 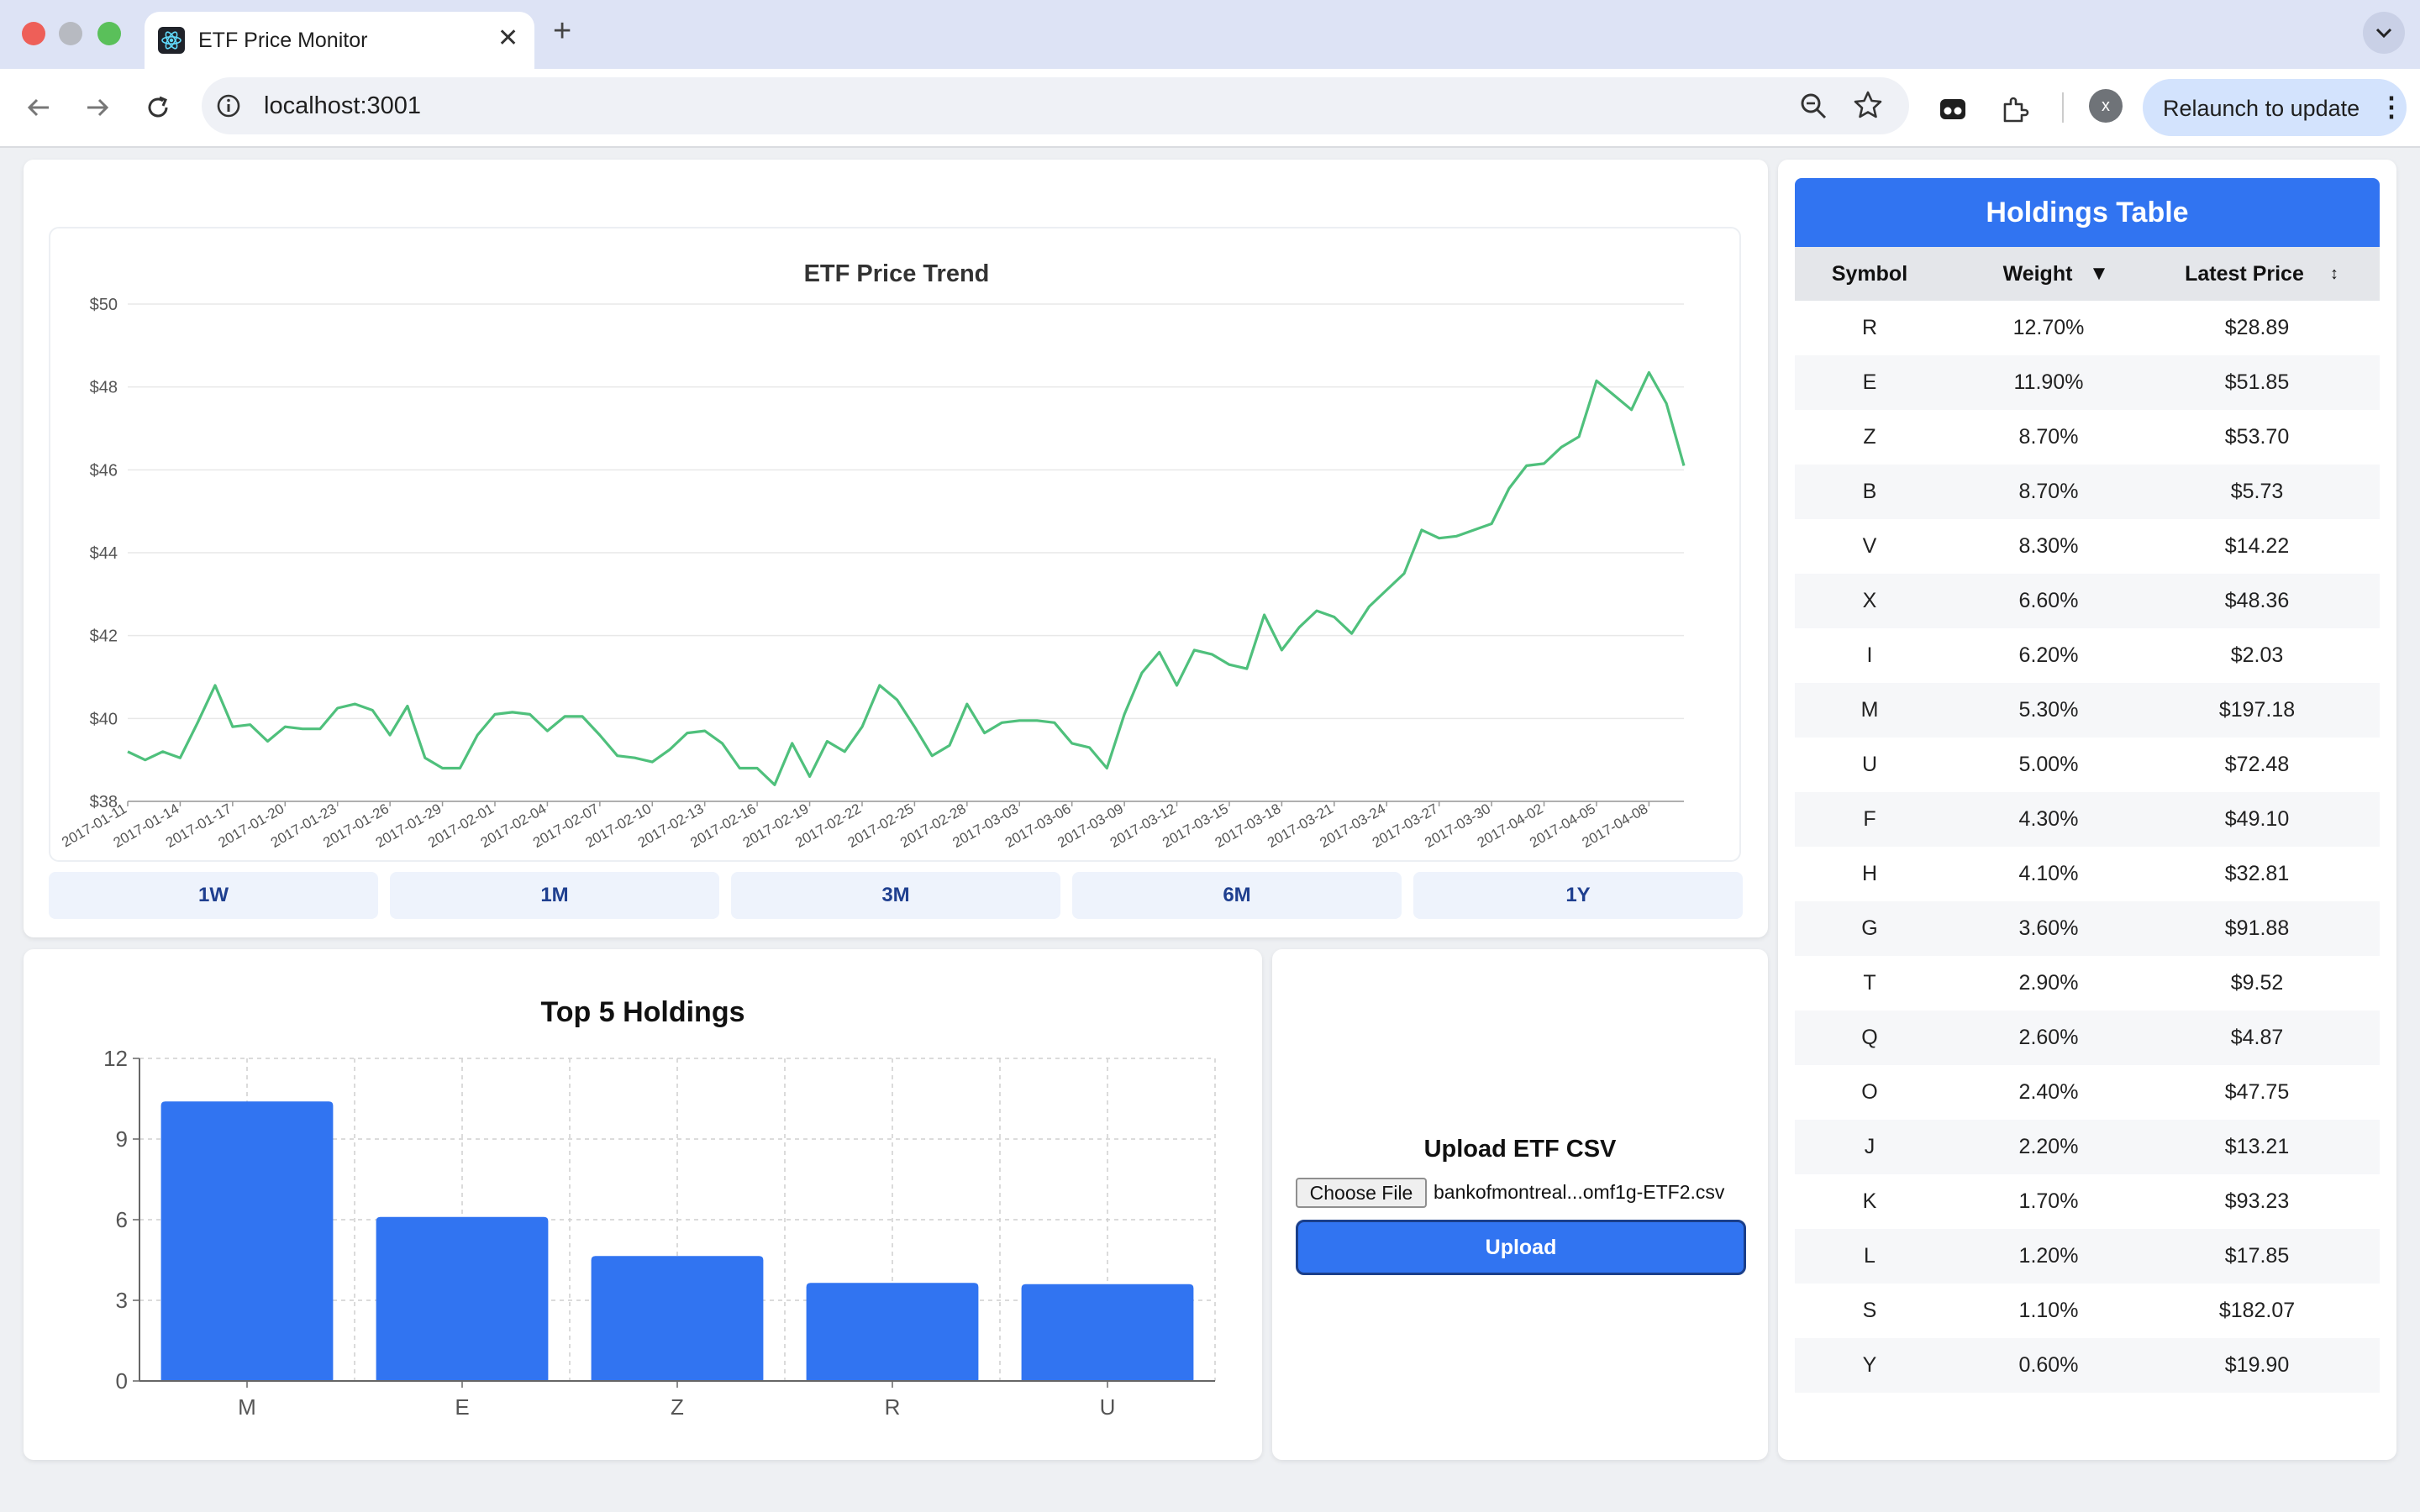 I want to click on table-row: J 2.20% $13.21, so click(x=2087, y=1147).